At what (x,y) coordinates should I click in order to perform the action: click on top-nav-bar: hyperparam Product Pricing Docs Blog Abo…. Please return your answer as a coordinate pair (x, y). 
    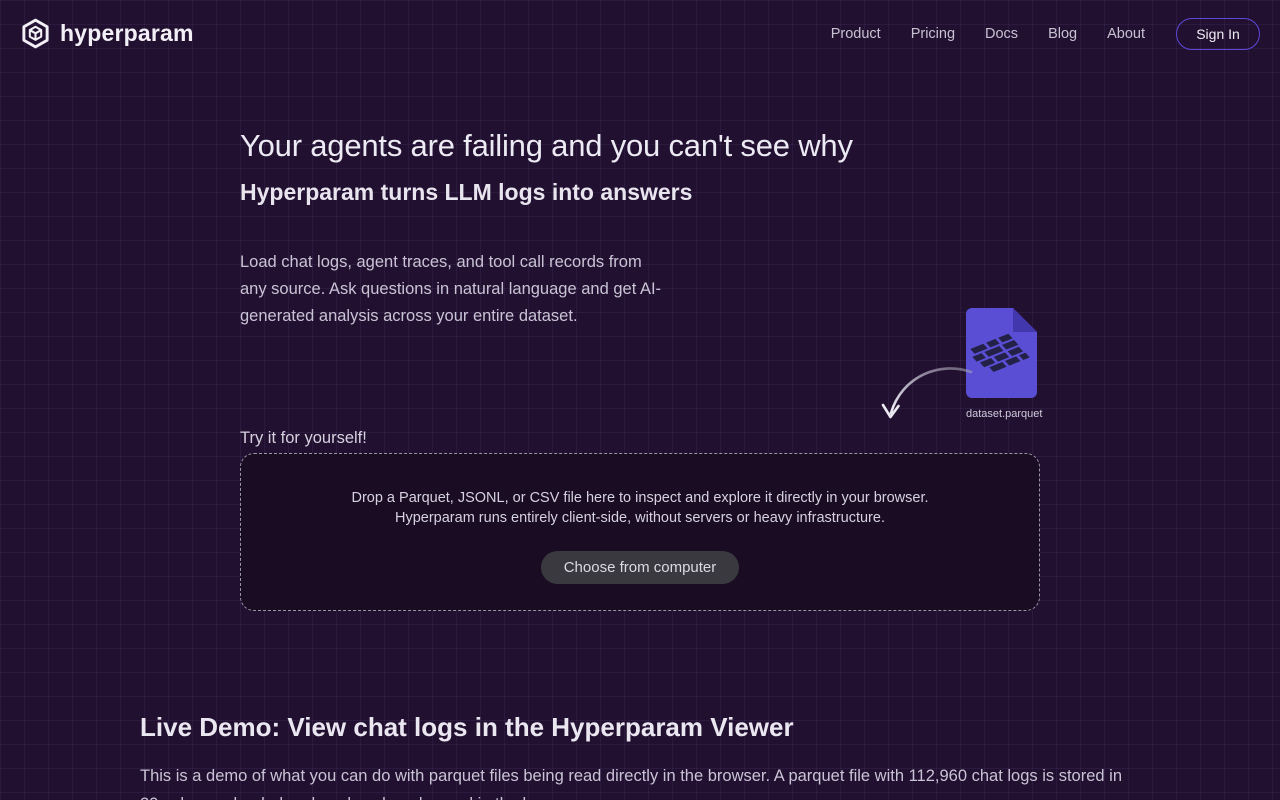
    Looking at the image, I should click on (640, 33).